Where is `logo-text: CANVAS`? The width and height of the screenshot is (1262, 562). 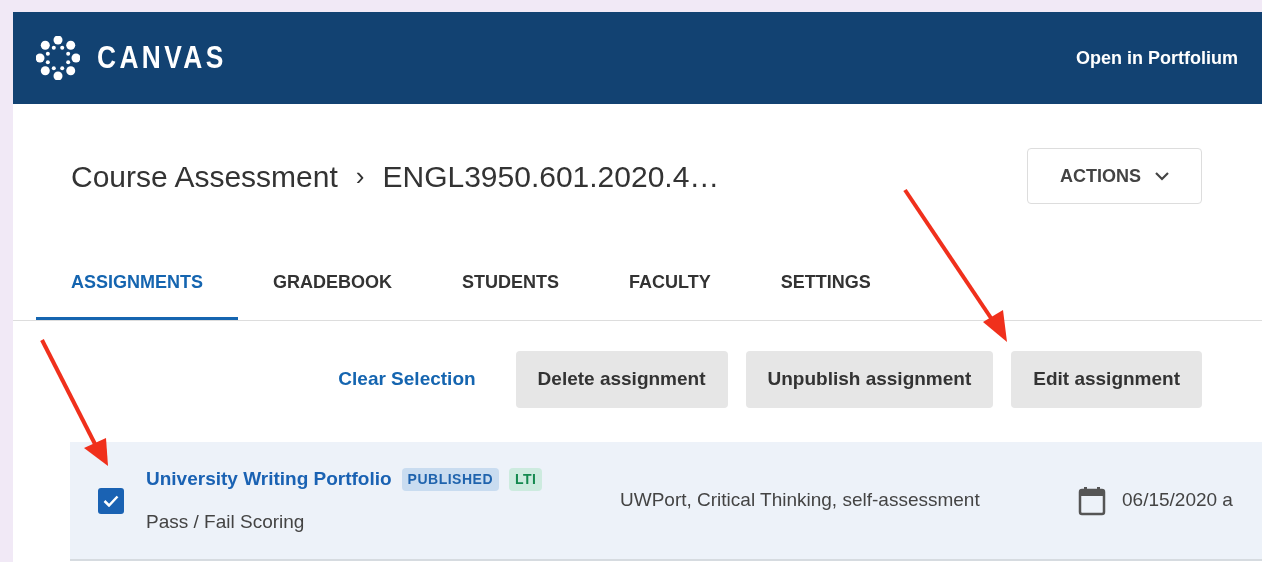 logo-text: CANVAS is located at coordinates (162, 57).